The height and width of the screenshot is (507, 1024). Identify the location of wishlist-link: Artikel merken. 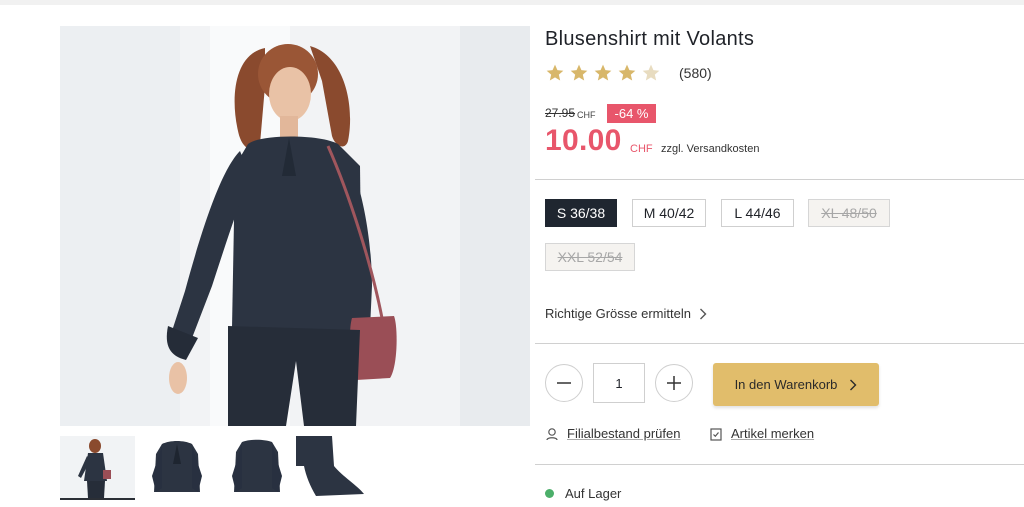
(761, 433).